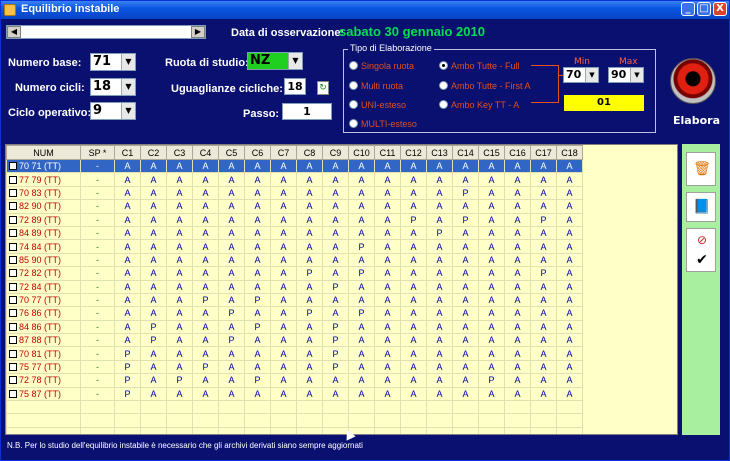 The width and height of the screenshot is (730, 461). I want to click on num-cell: 87 88 (TT), so click(43, 340).